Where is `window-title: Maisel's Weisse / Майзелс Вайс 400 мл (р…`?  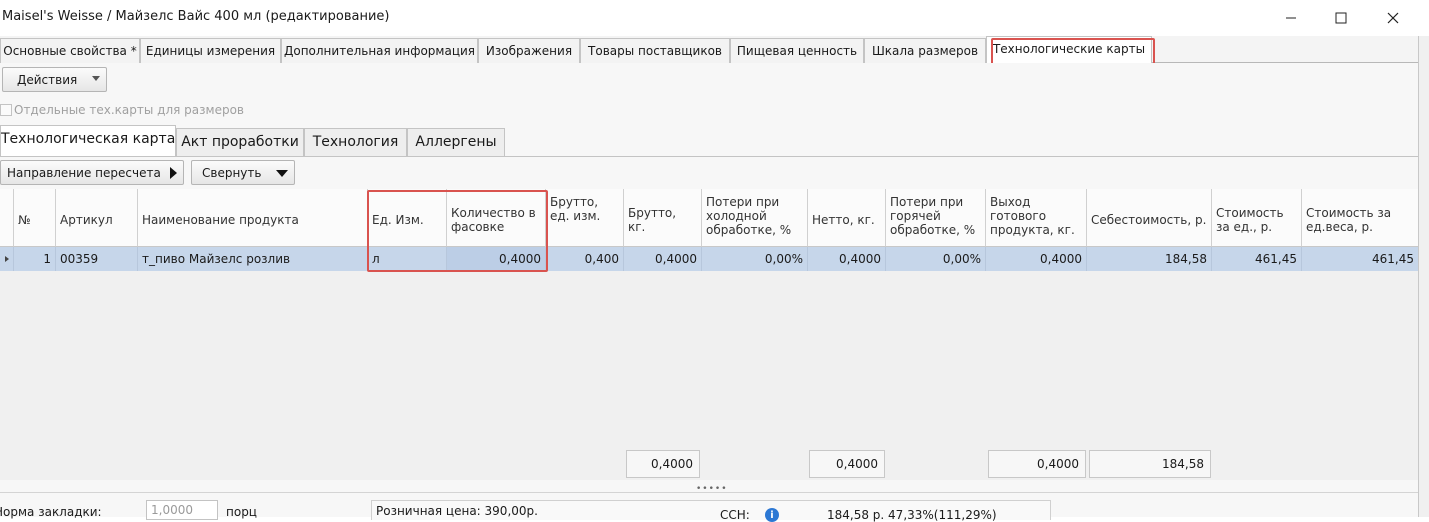 window-title: Maisel's Weisse / Майзелс Вайс 400 мл (р… is located at coordinates (196, 16).